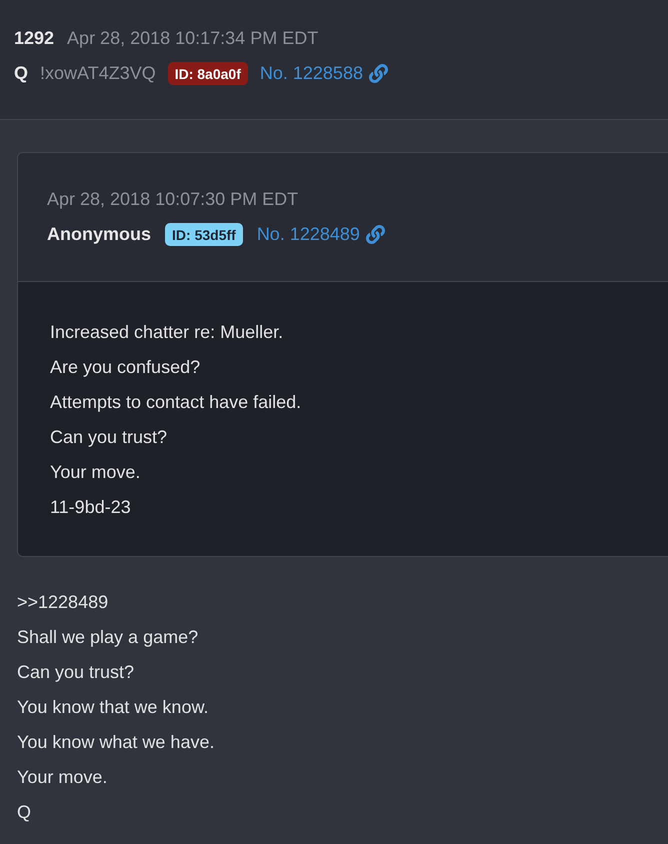 This screenshot has width=668, height=844. I want to click on quoted-text-line: Your move., so click(96, 472).